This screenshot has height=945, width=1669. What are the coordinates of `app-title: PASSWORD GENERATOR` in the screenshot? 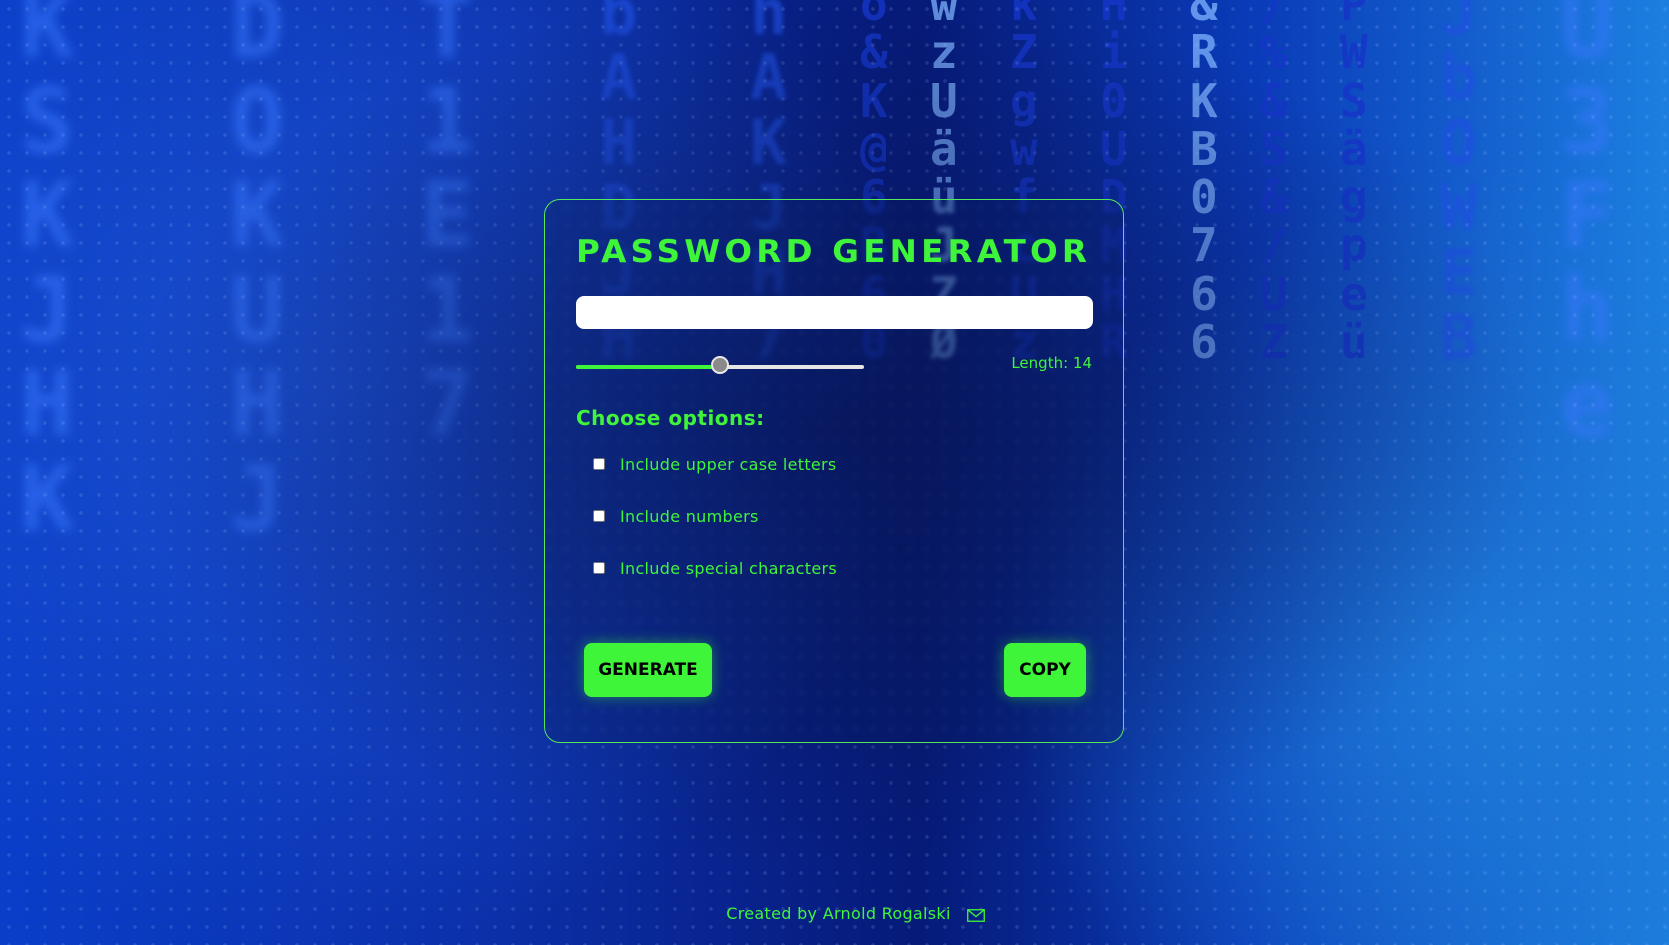 It's located at (834, 252).